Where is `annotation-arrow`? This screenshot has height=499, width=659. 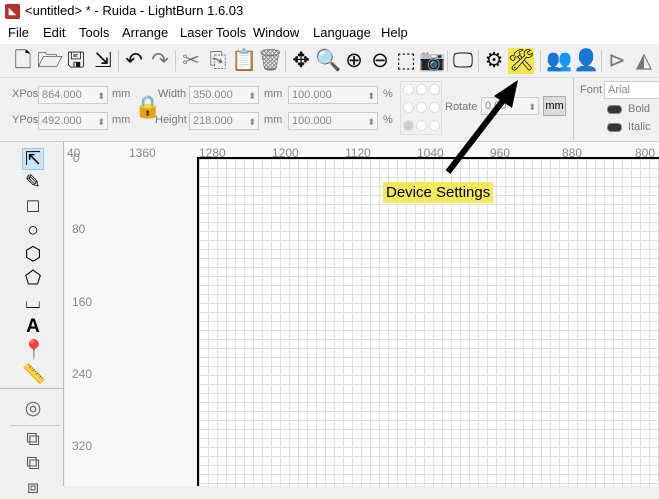 annotation-arrow is located at coordinates (481, 127).